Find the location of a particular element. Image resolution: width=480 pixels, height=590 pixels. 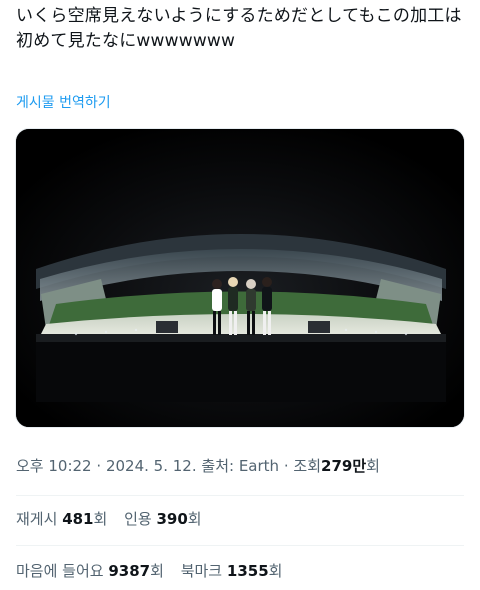

reposts-label: 재게시 is located at coordinates (37, 519).